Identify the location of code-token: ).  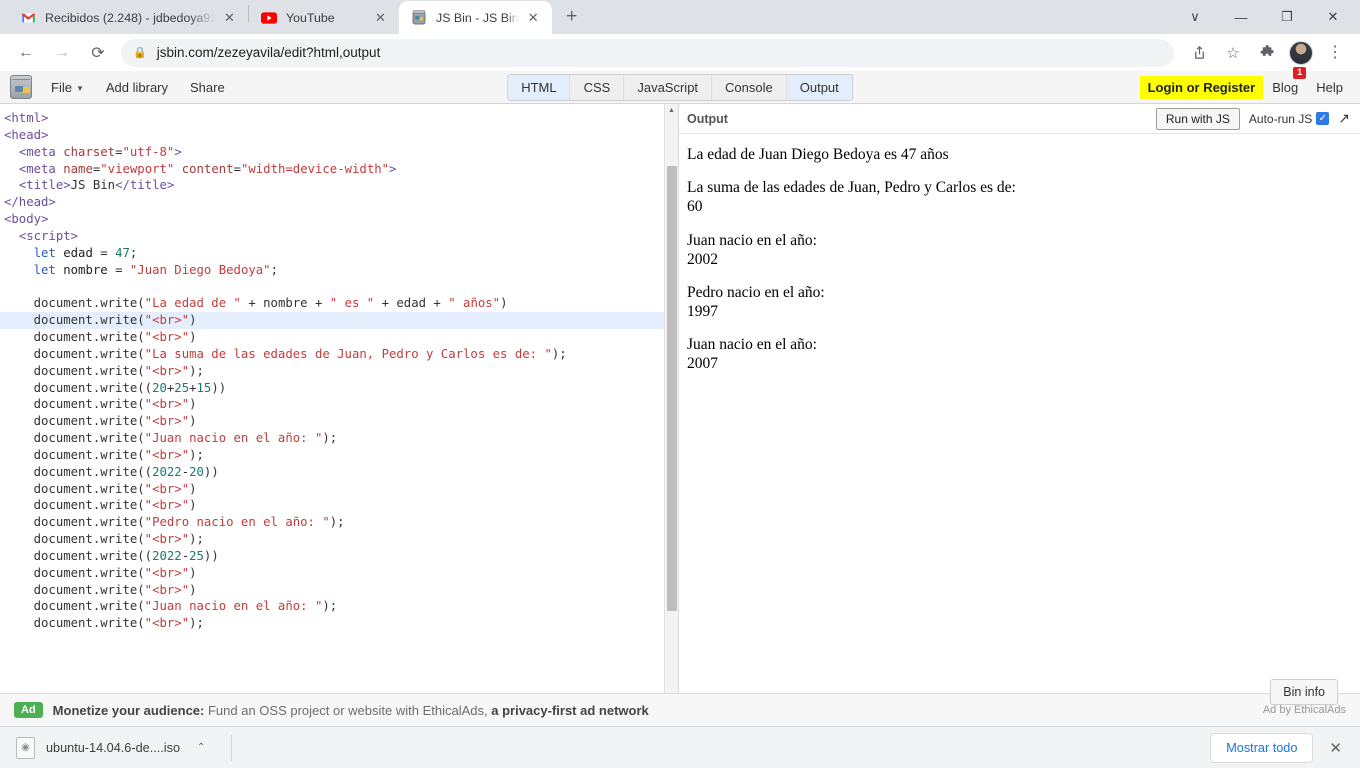
(193, 421).